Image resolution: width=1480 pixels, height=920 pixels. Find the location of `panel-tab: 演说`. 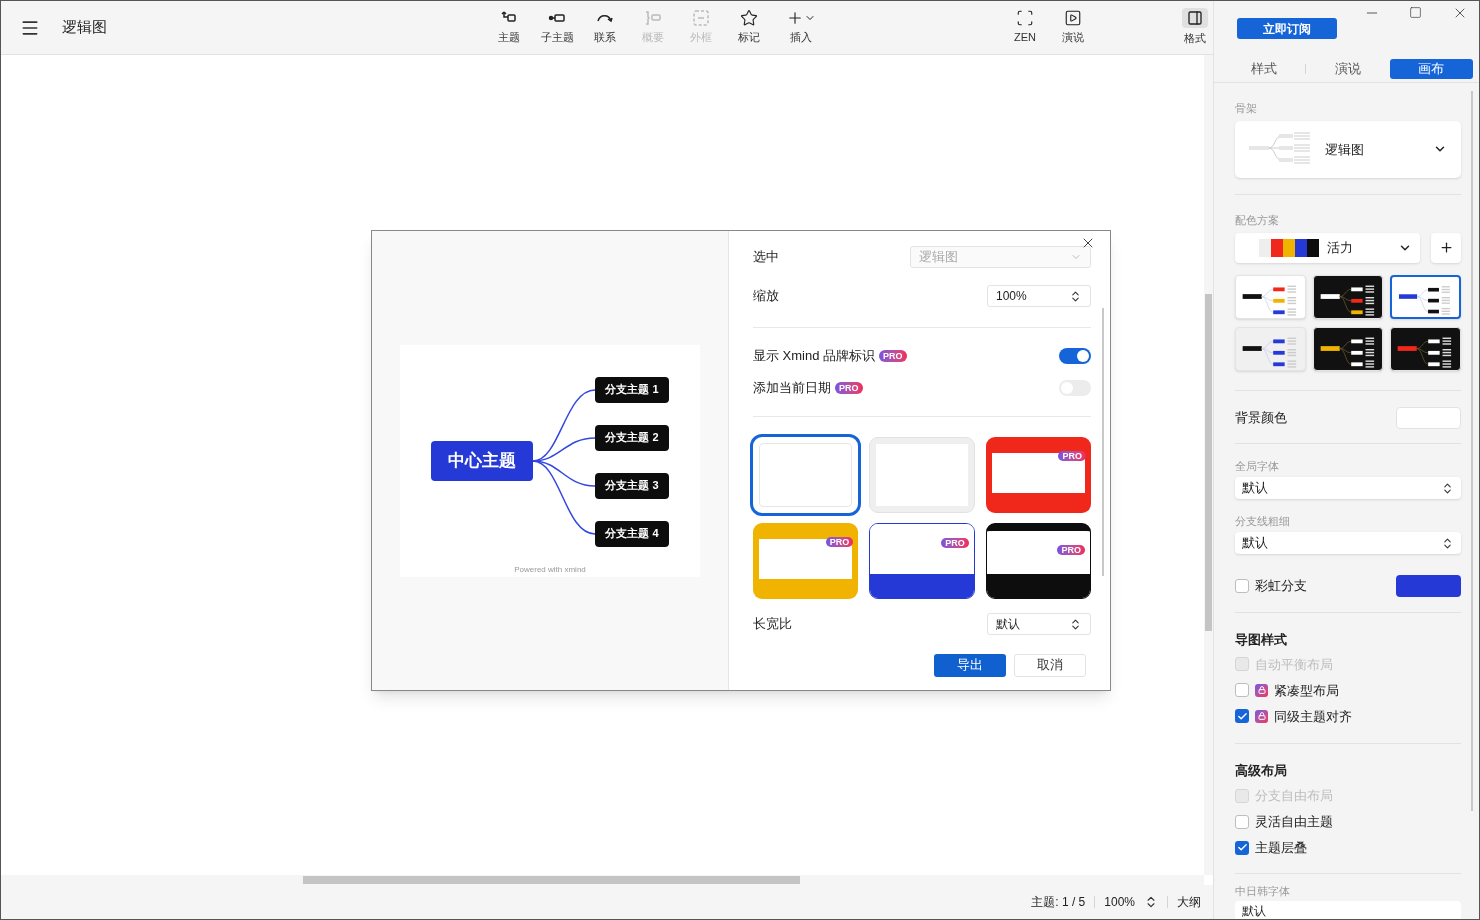

panel-tab: 演说 is located at coordinates (1348, 68).